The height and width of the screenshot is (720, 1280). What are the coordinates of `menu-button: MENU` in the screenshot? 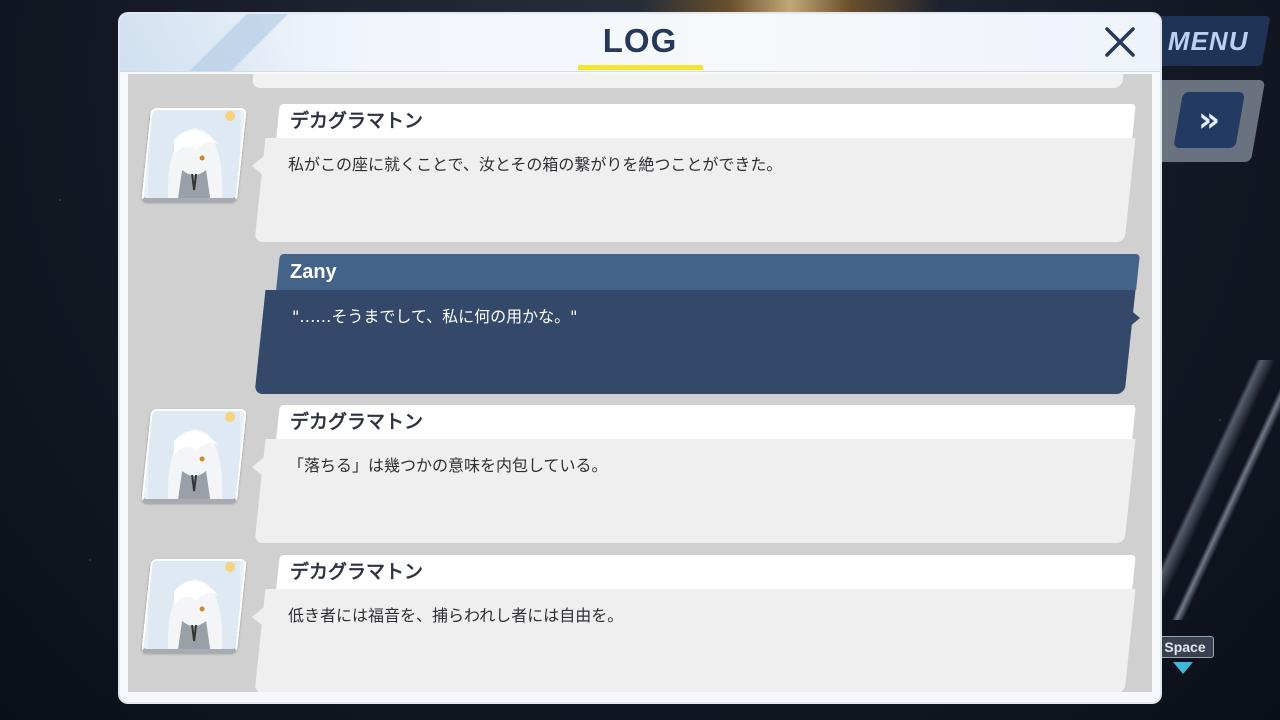 It's located at (1208, 41).